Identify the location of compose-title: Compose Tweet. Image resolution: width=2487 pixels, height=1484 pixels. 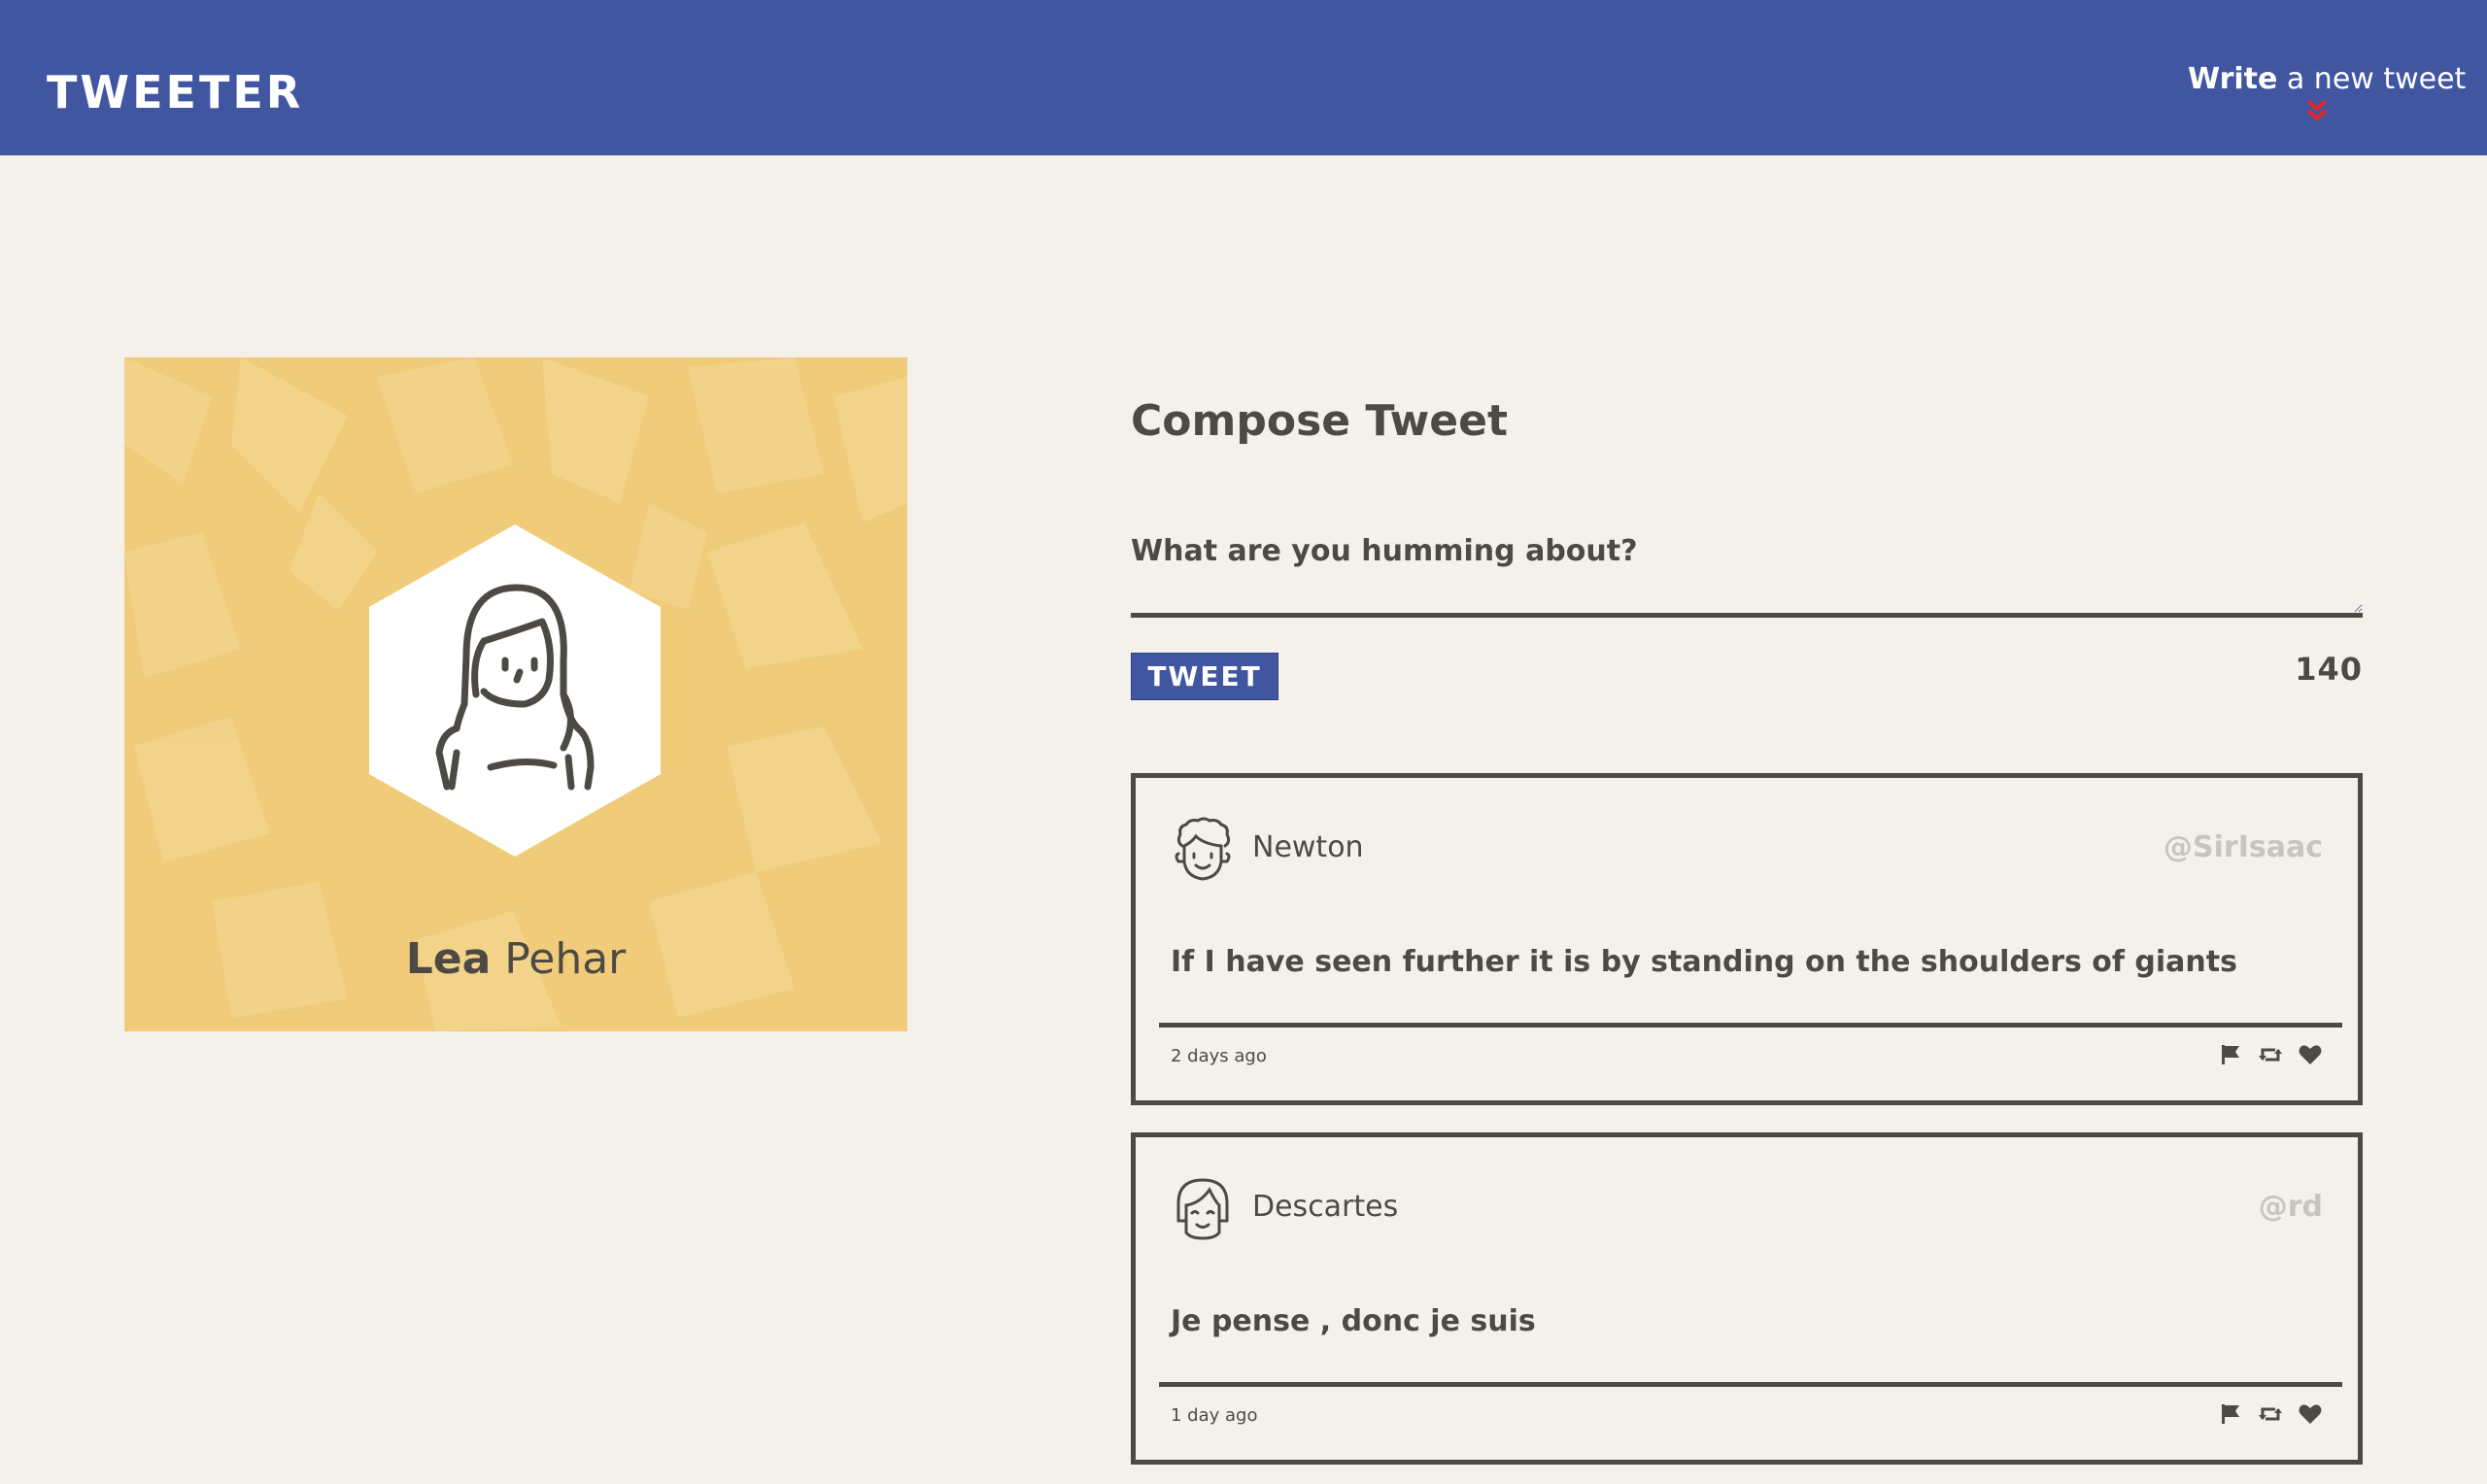
(1319, 421).